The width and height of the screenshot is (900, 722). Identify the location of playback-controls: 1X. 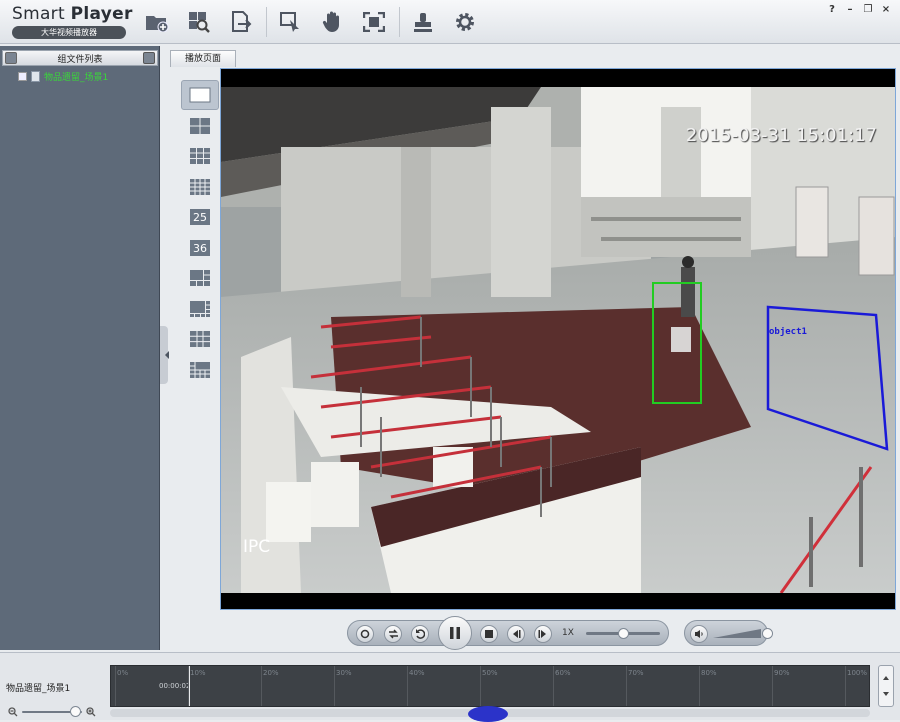
(508, 633).